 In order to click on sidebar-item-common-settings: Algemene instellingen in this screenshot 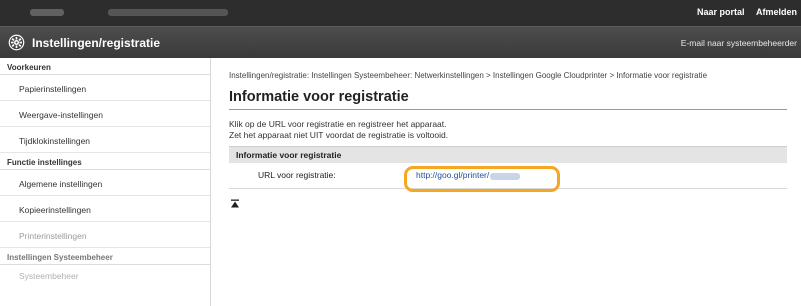, I will do `click(105, 183)`.